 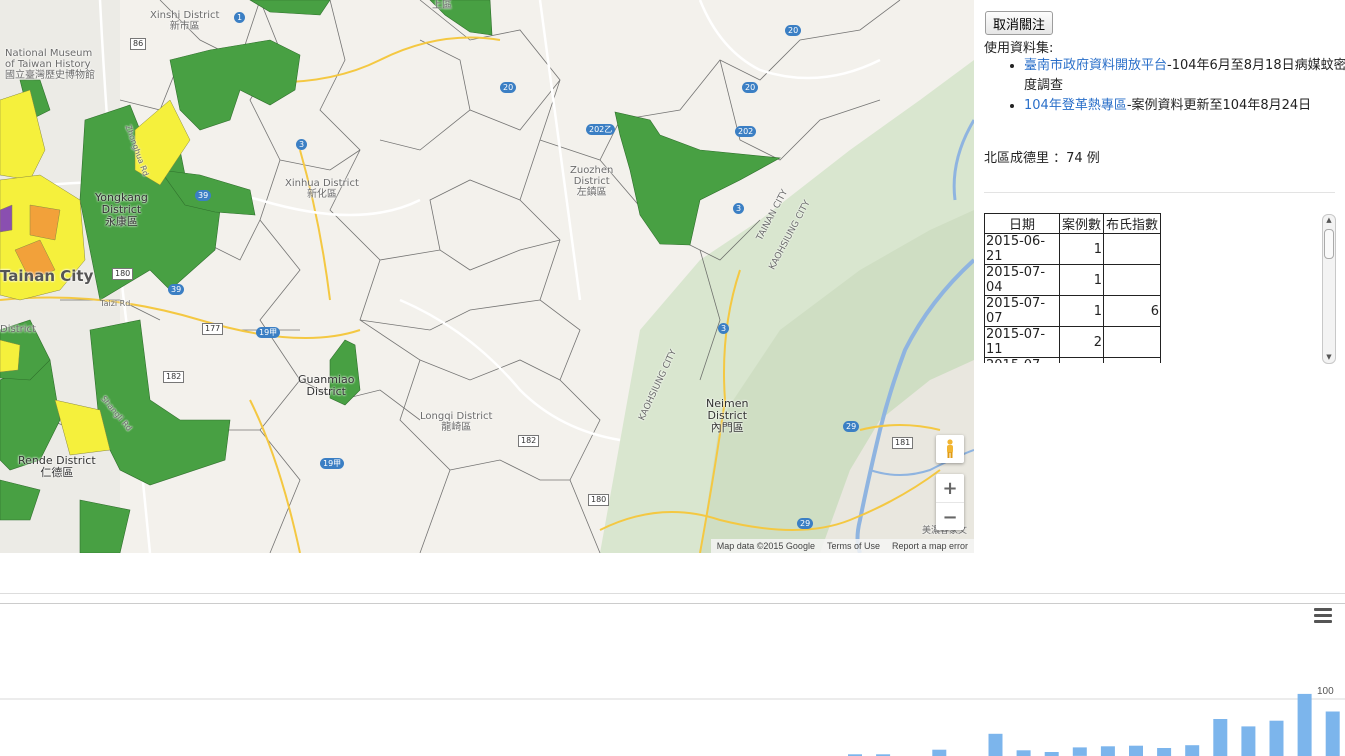 I want to click on date-cell: 2015-07-22, so click(x=1022, y=360).